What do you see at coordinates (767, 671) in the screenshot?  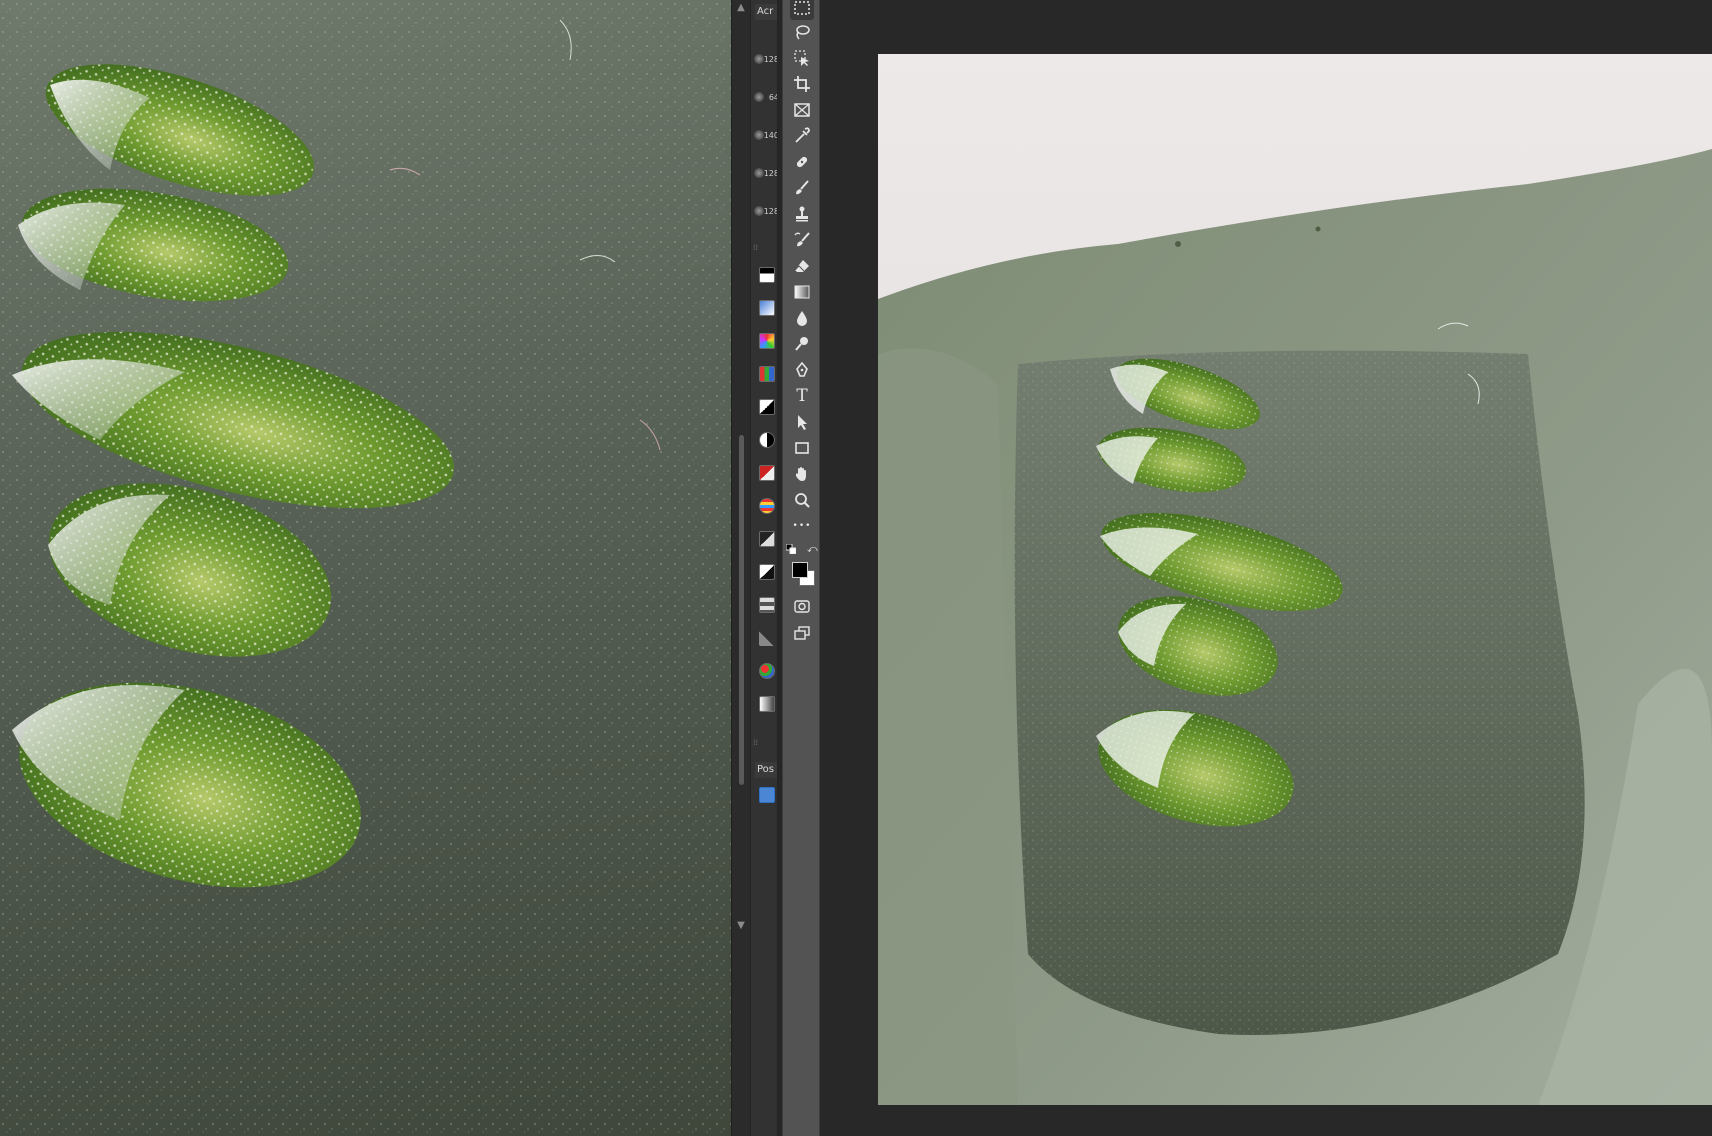 I see `channel-mixer-icon` at bounding box center [767, 671].